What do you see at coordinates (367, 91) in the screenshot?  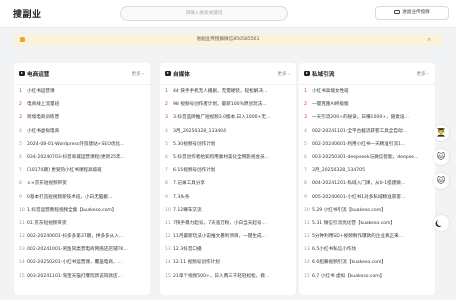 I see `list-item: 1 小红书高端女性班` at bounding box center [367, 91].